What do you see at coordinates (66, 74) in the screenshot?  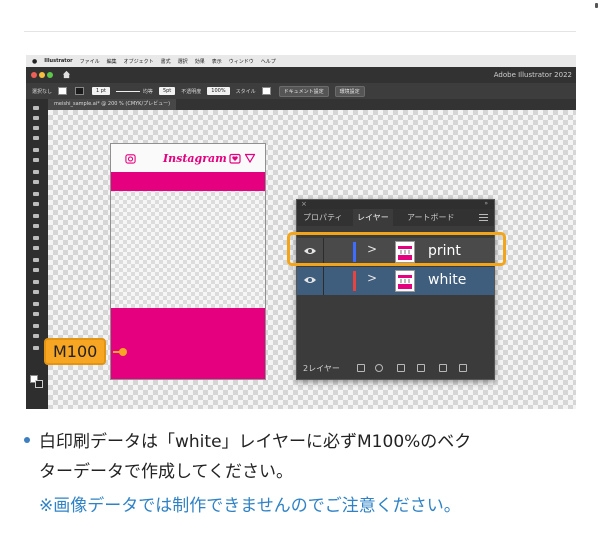 I see `home-icon` at bounding box center [66, 74].